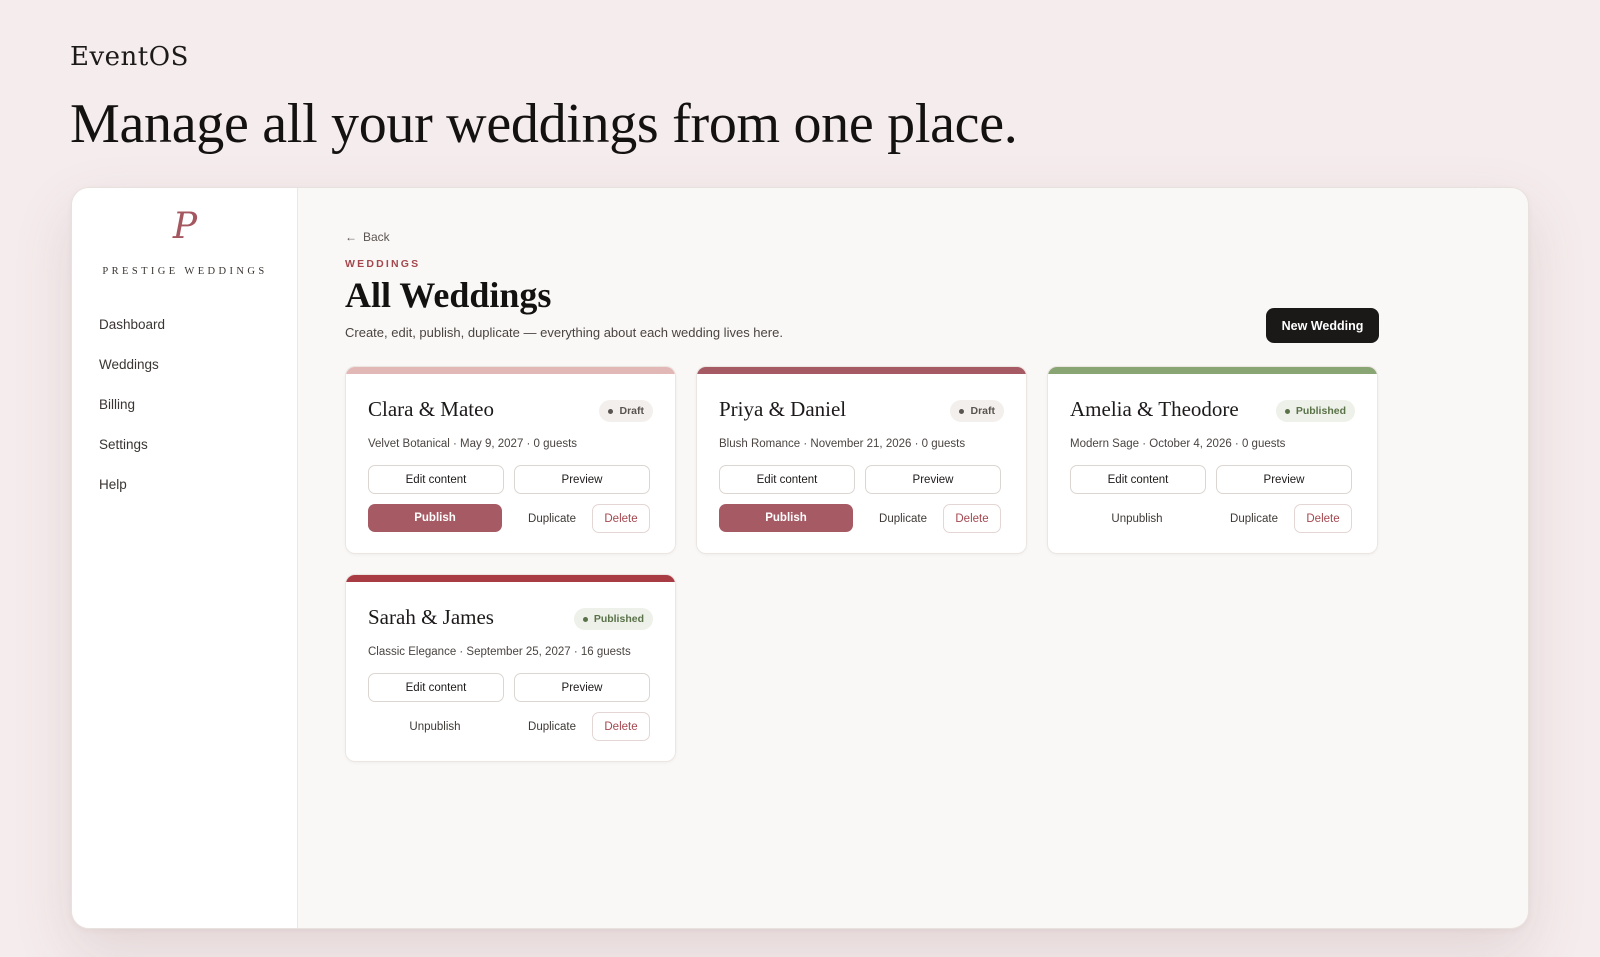 The width and height of the screenshot is (1600, 957). What do you see at coordinates (448, 295) in the screenshot?
I see `page-title: All Weddings` at bounding box center [448, 295].